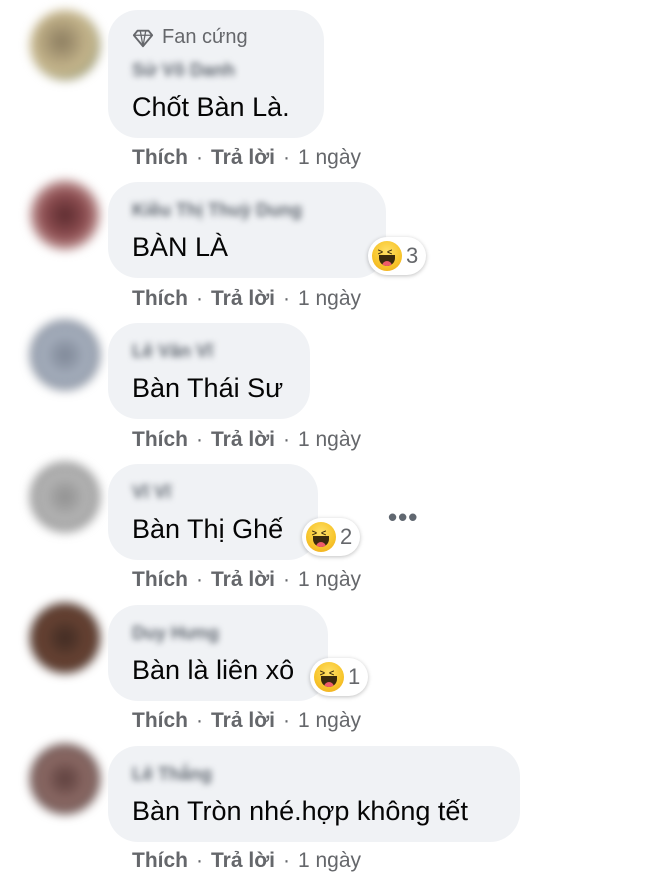  What do you see at coordinates (172, 351) in the screenshot?
I see `commenter-name: Lê Văn Vĩ` at bounding box center [172, 351].